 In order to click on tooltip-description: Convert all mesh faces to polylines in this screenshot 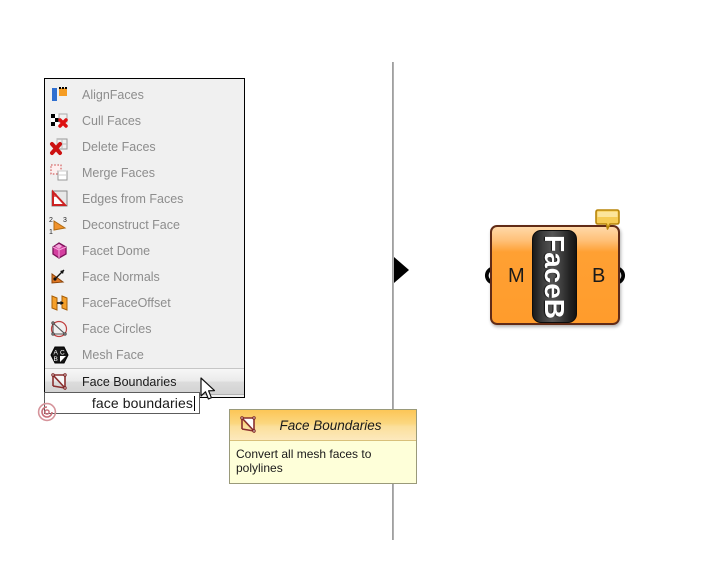, I will do `click(323, 462)`.